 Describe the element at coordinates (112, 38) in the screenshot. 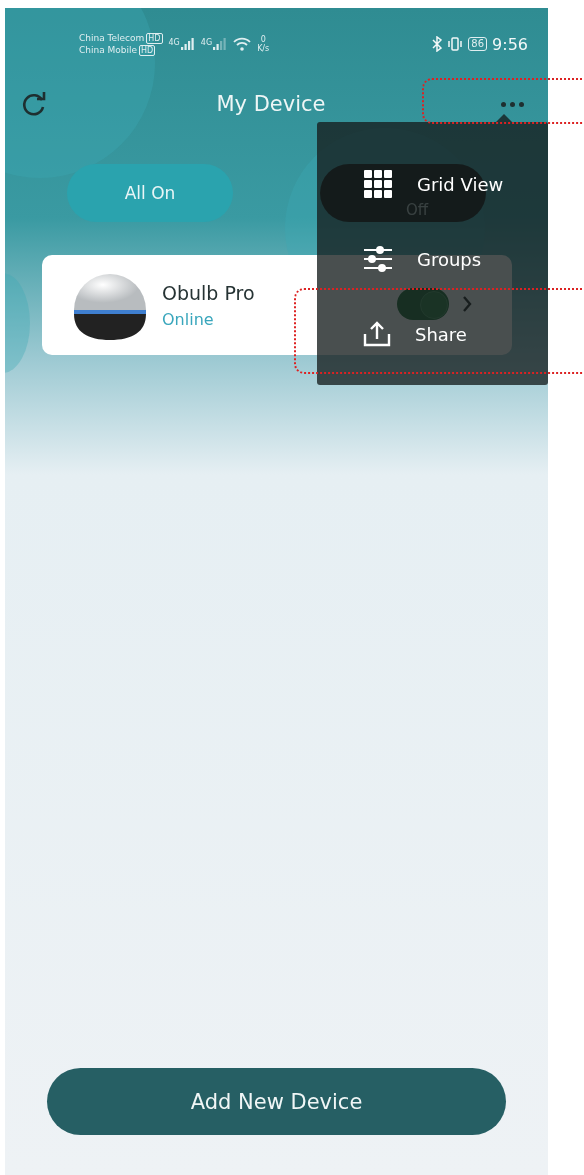

I see `carrier-name: China Telecom` at that location.